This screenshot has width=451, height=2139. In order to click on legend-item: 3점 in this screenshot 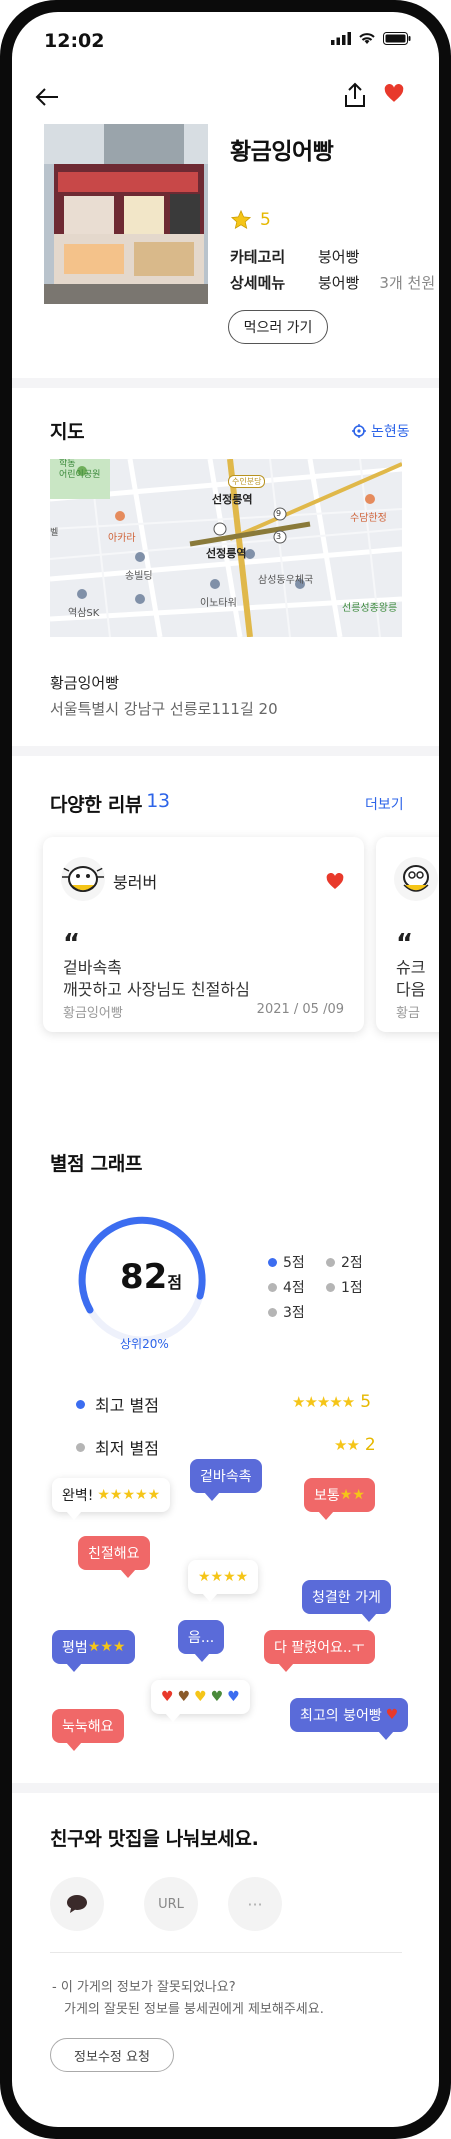, I will do `click(286, 1312)`.